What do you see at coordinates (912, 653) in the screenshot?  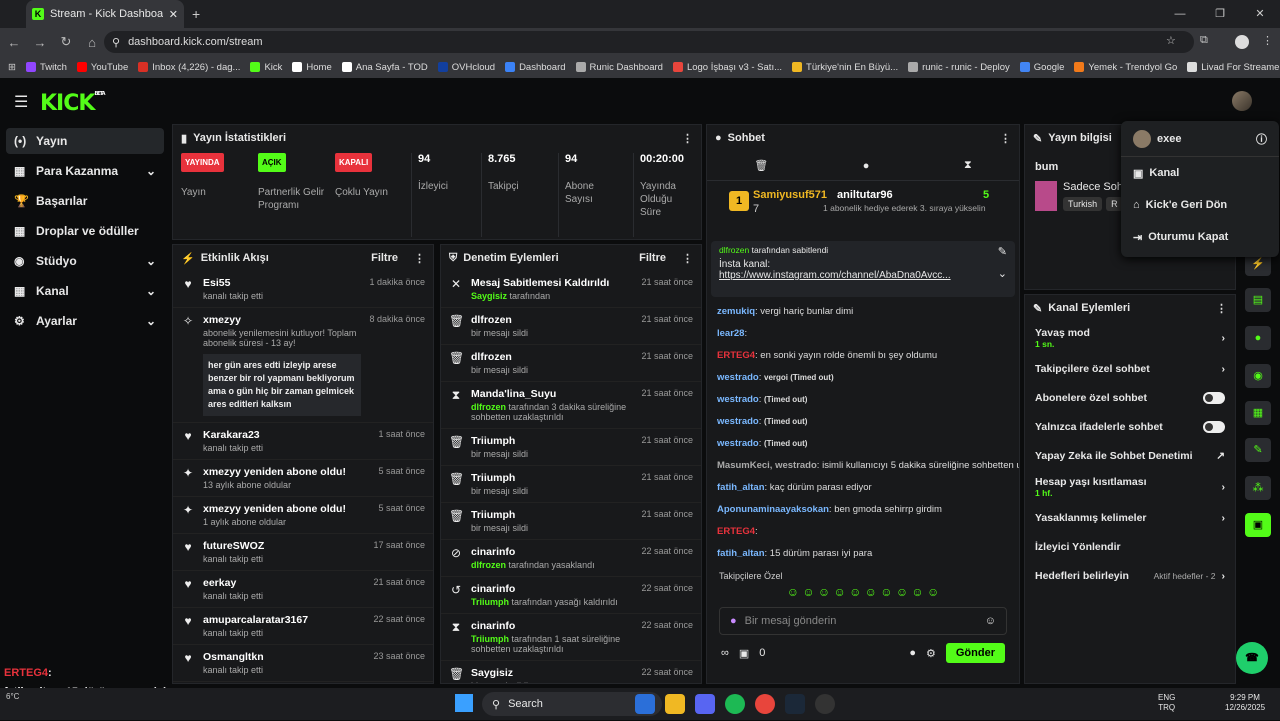 I see `chat-bubble-icon: ●` at bounding box center [912, 653].